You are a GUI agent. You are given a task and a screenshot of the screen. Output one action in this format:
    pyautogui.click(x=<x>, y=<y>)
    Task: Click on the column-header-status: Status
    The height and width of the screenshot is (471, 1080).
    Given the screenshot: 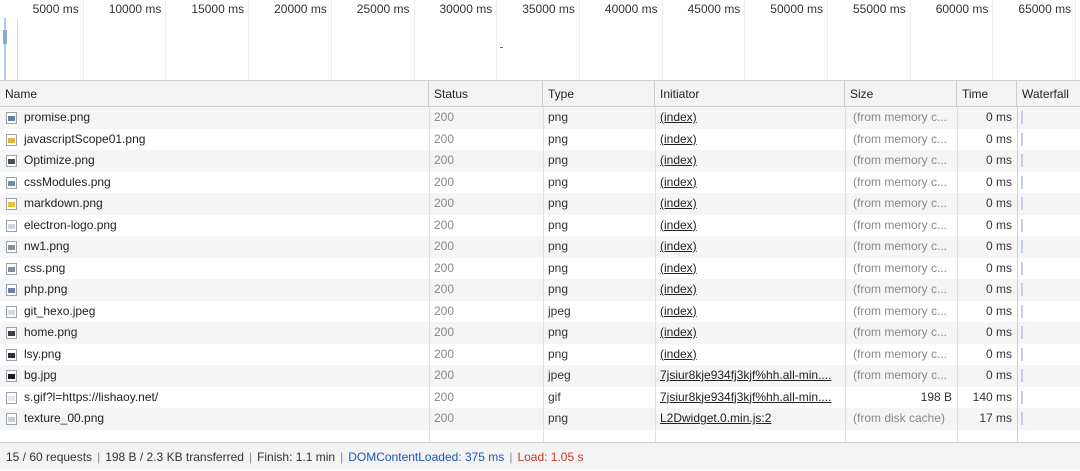 What is the action you would take?
    pyautogui.click(x=486, y=94)
    